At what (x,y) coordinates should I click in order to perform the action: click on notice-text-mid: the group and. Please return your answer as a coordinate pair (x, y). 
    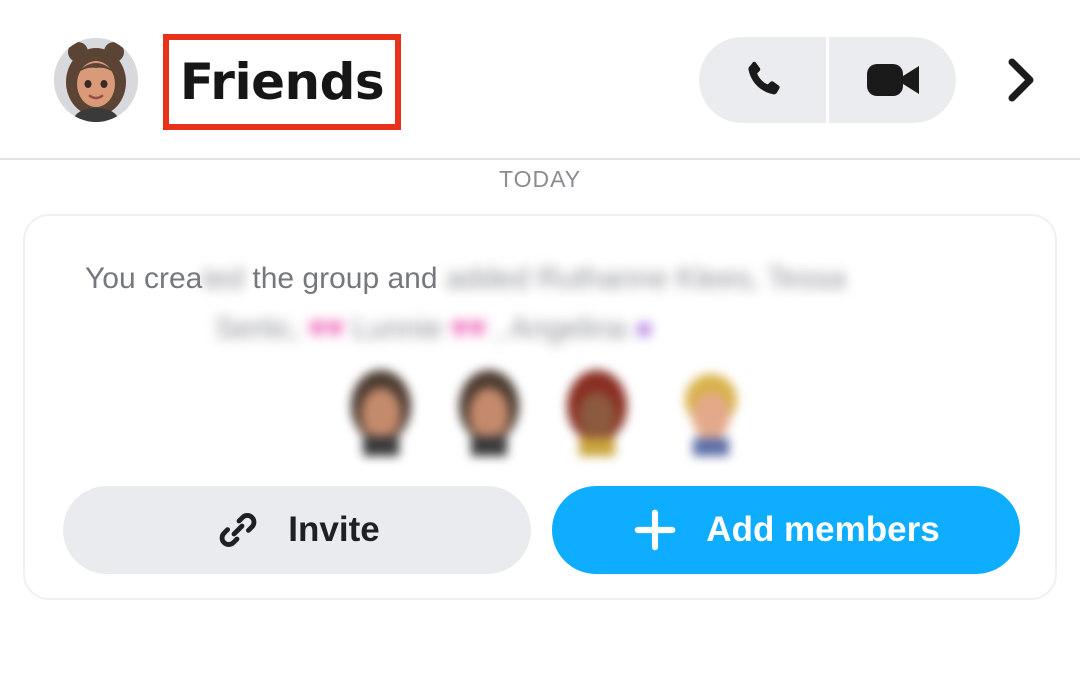
    Looking at the image, I should click on (345, 278).